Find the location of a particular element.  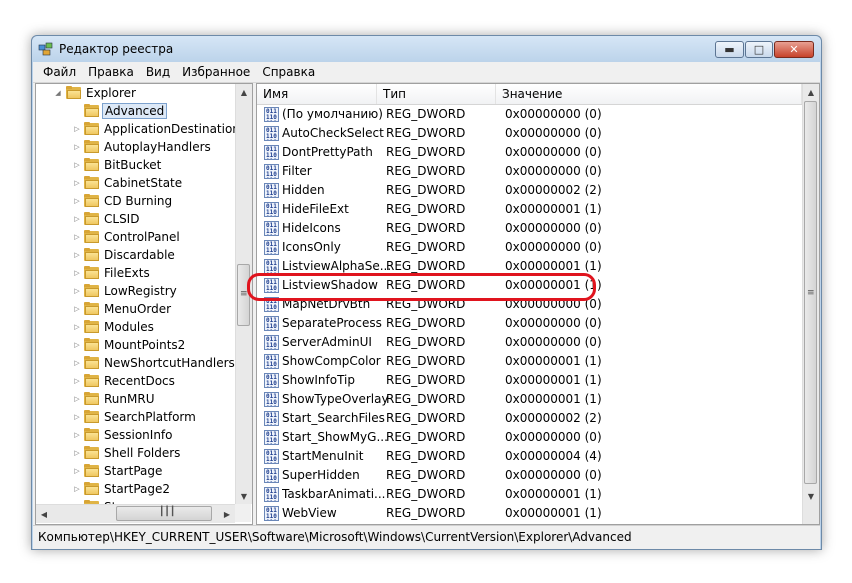

menu-favorites: Избранное is located at coordinates (216, 72).